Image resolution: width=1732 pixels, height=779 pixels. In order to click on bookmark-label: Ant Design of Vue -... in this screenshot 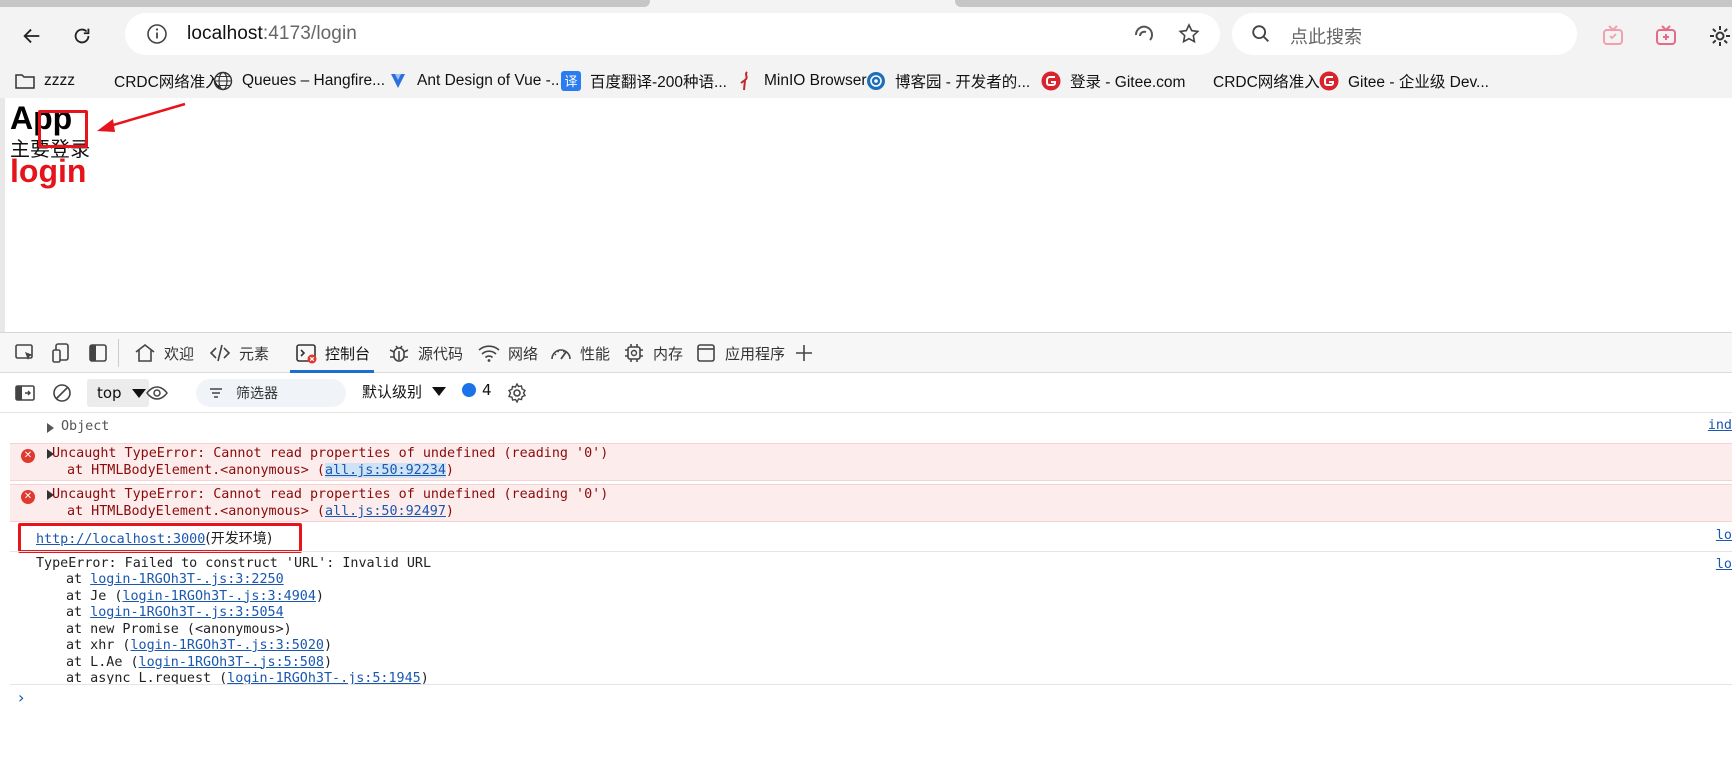, I will do `click(490, 80)`.